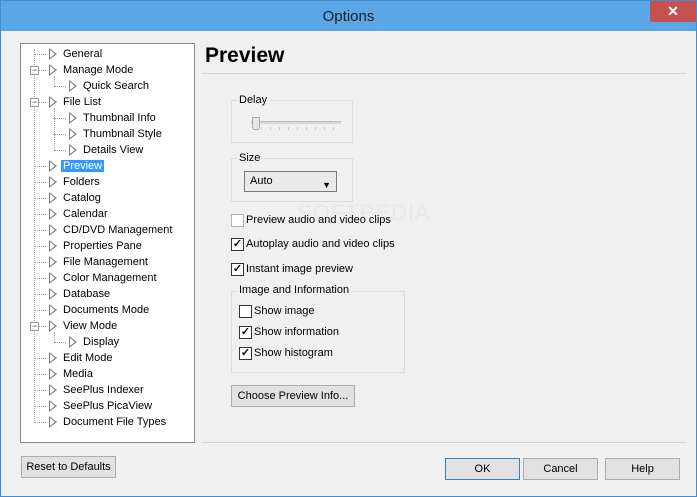 This screenshot has width=697, height=497. I want to click on tree-item-cd-dvd-management: CD/DVD Management, so click(117, 230).